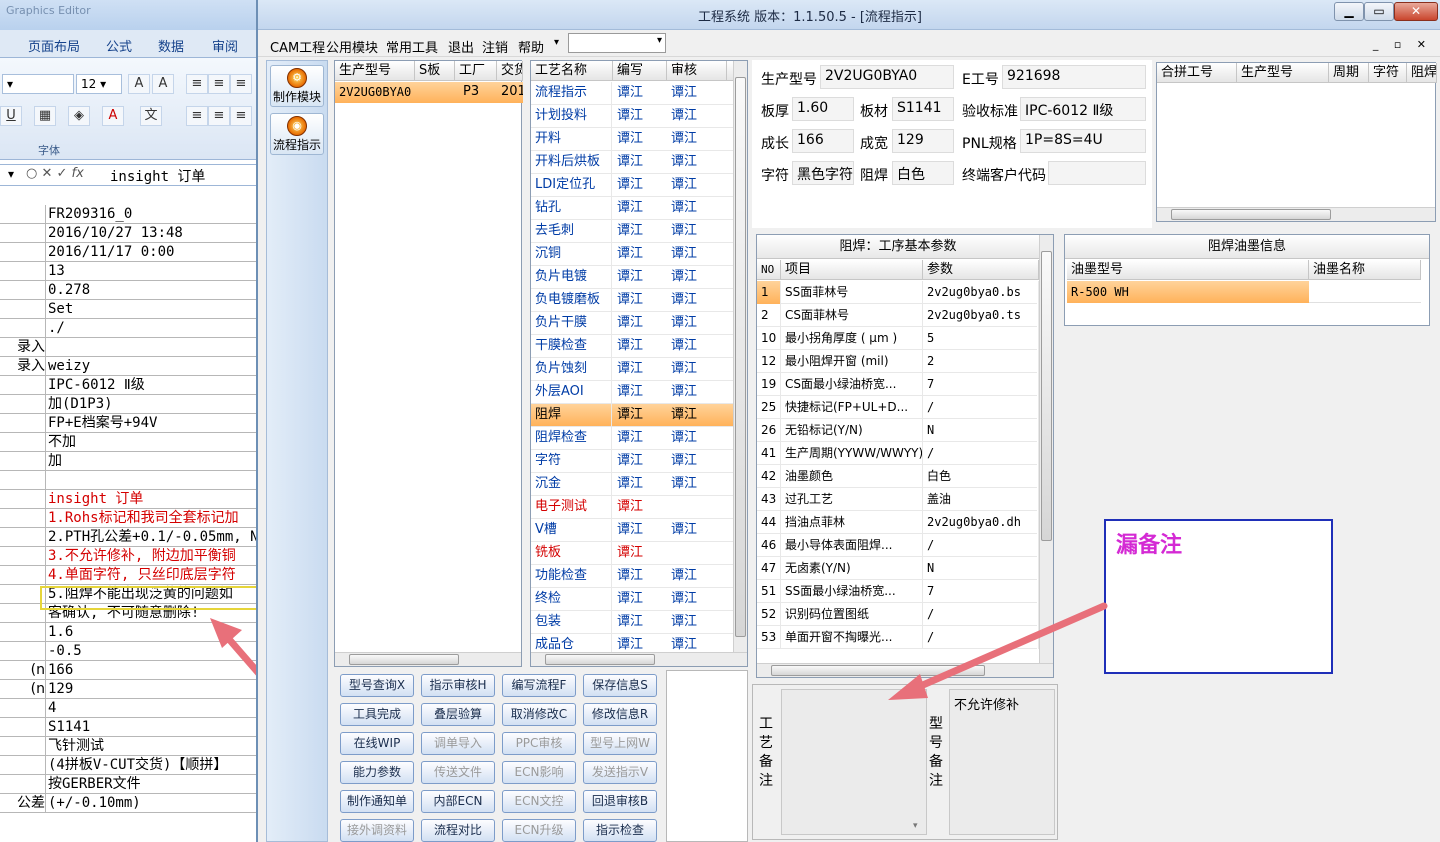 This screenshot has height=842, width=1440. Describe the element at coordinates (154, 233) in the screenshot. I see `excel-cell-b: 2016/10/27 13:48` at that location.